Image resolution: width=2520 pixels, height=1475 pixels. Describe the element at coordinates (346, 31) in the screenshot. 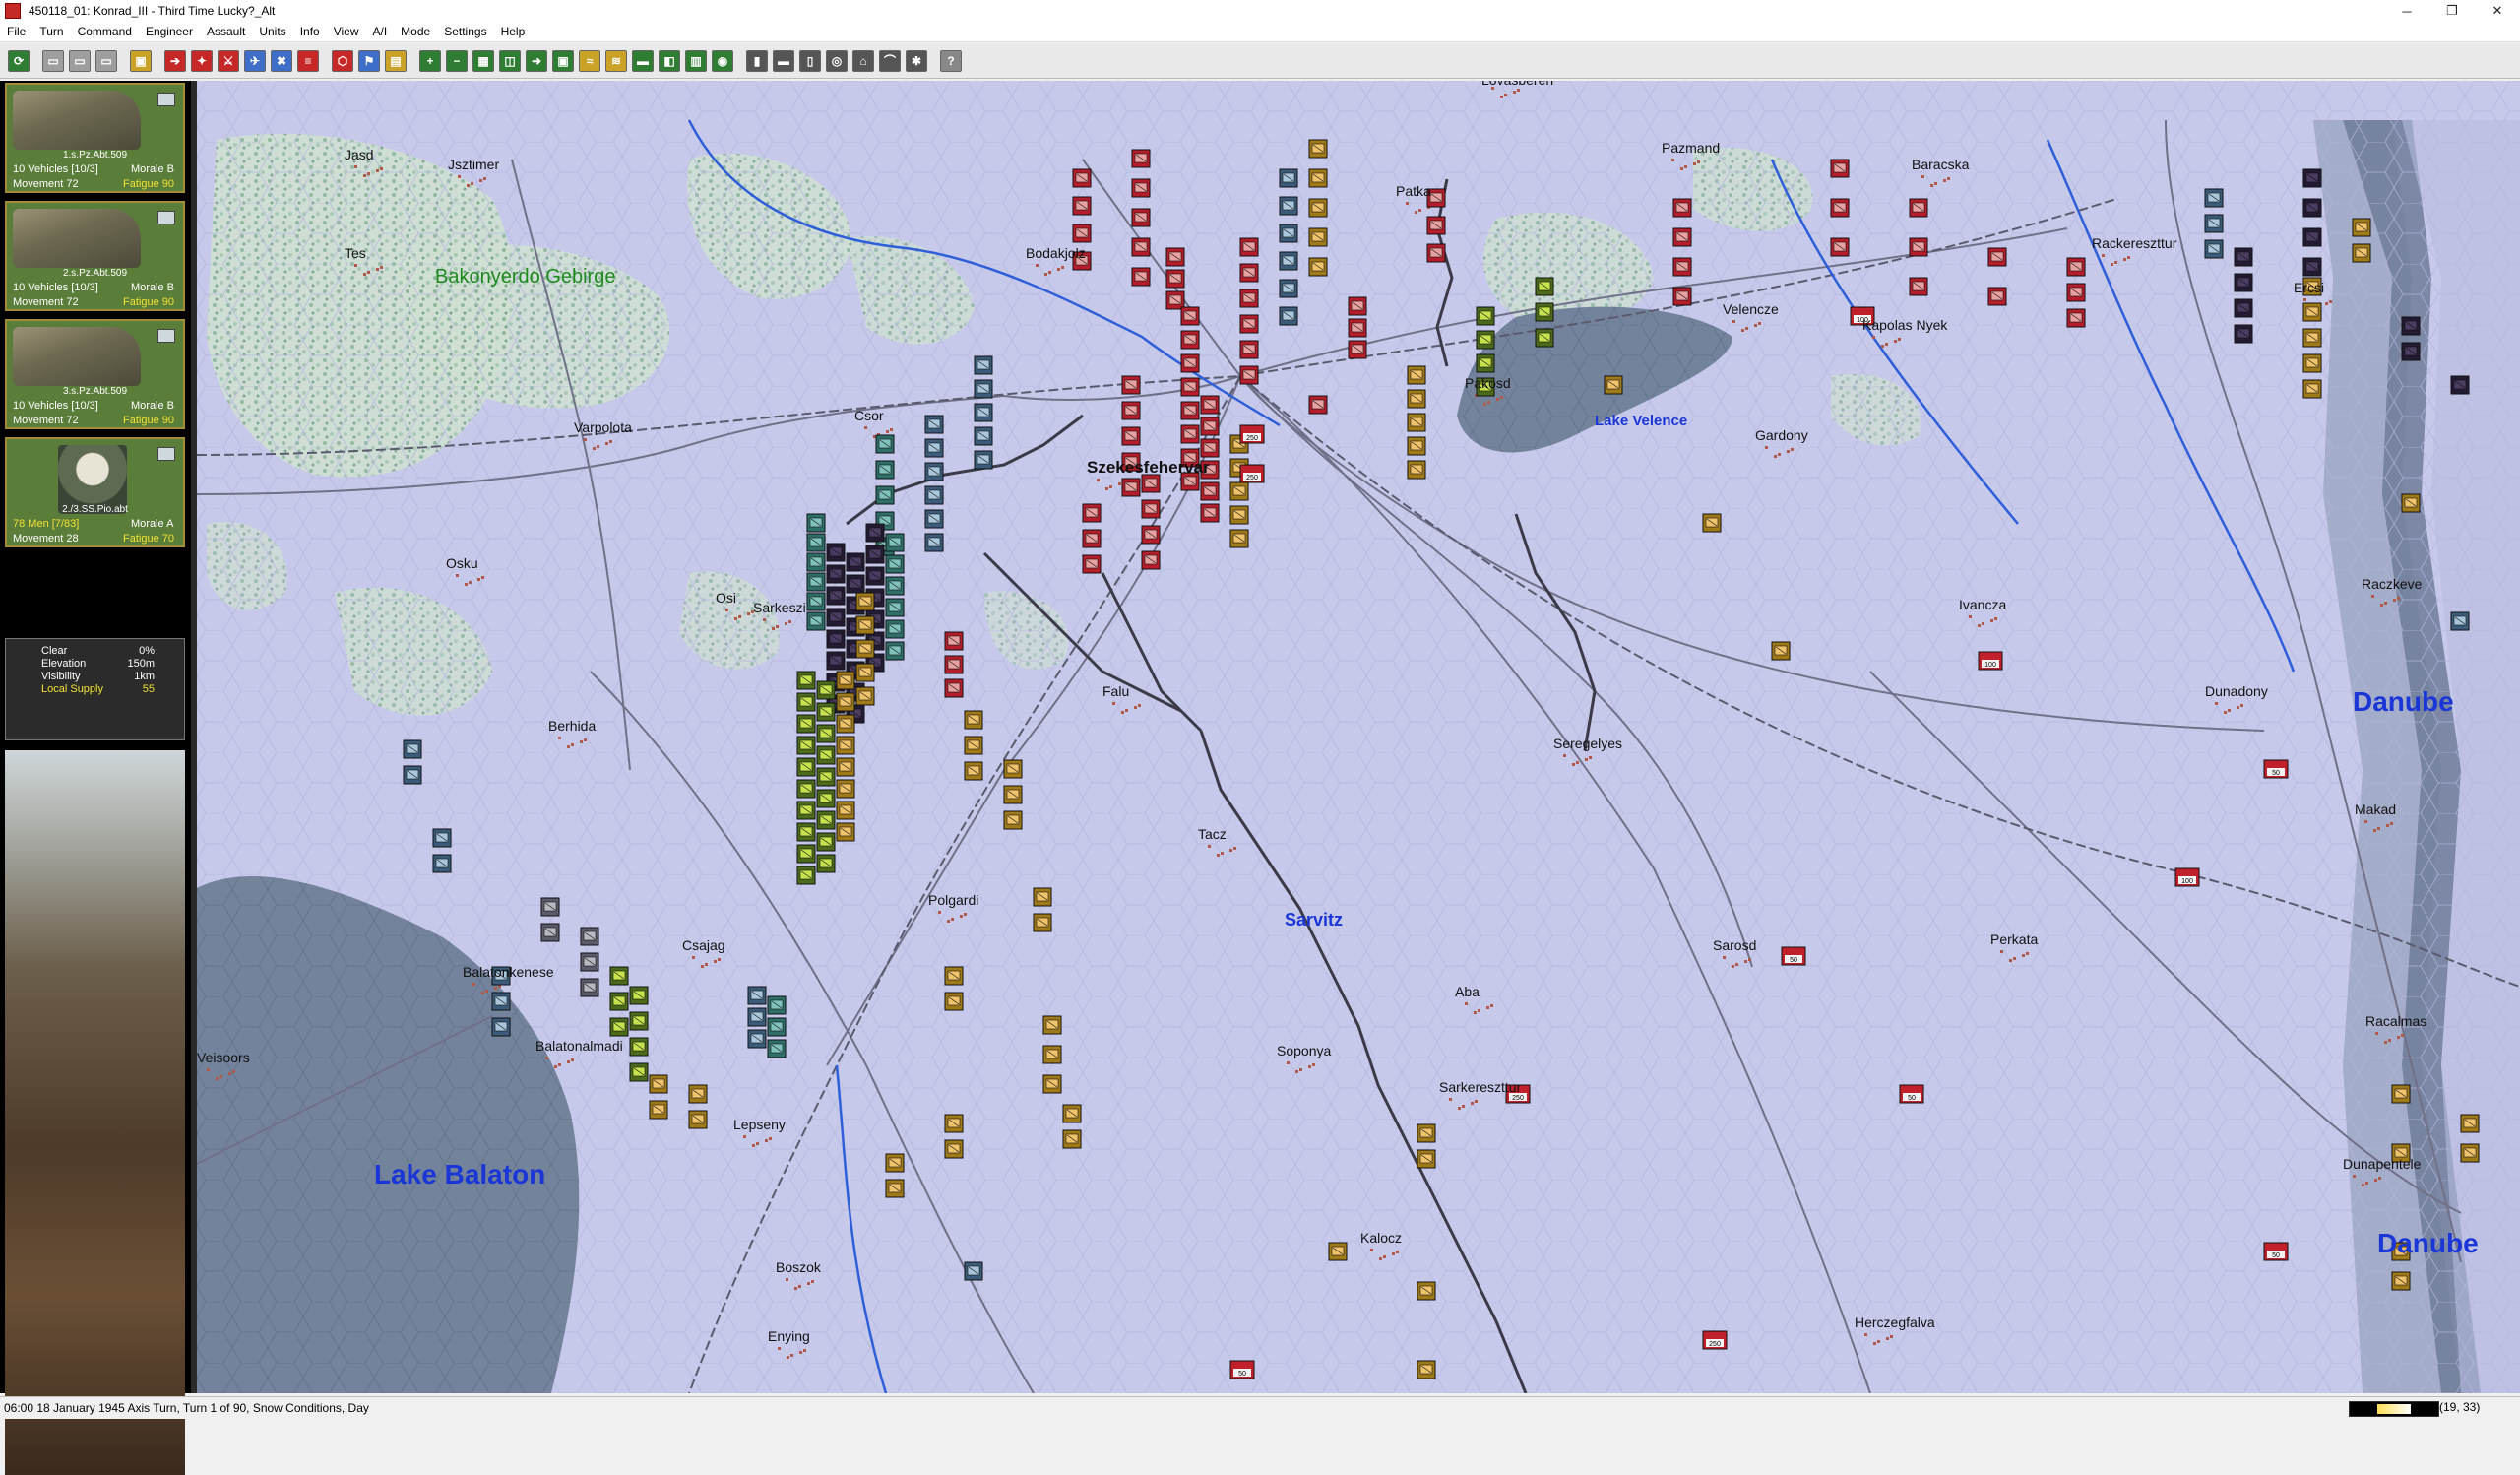

I see `menu-view: View` at that location.